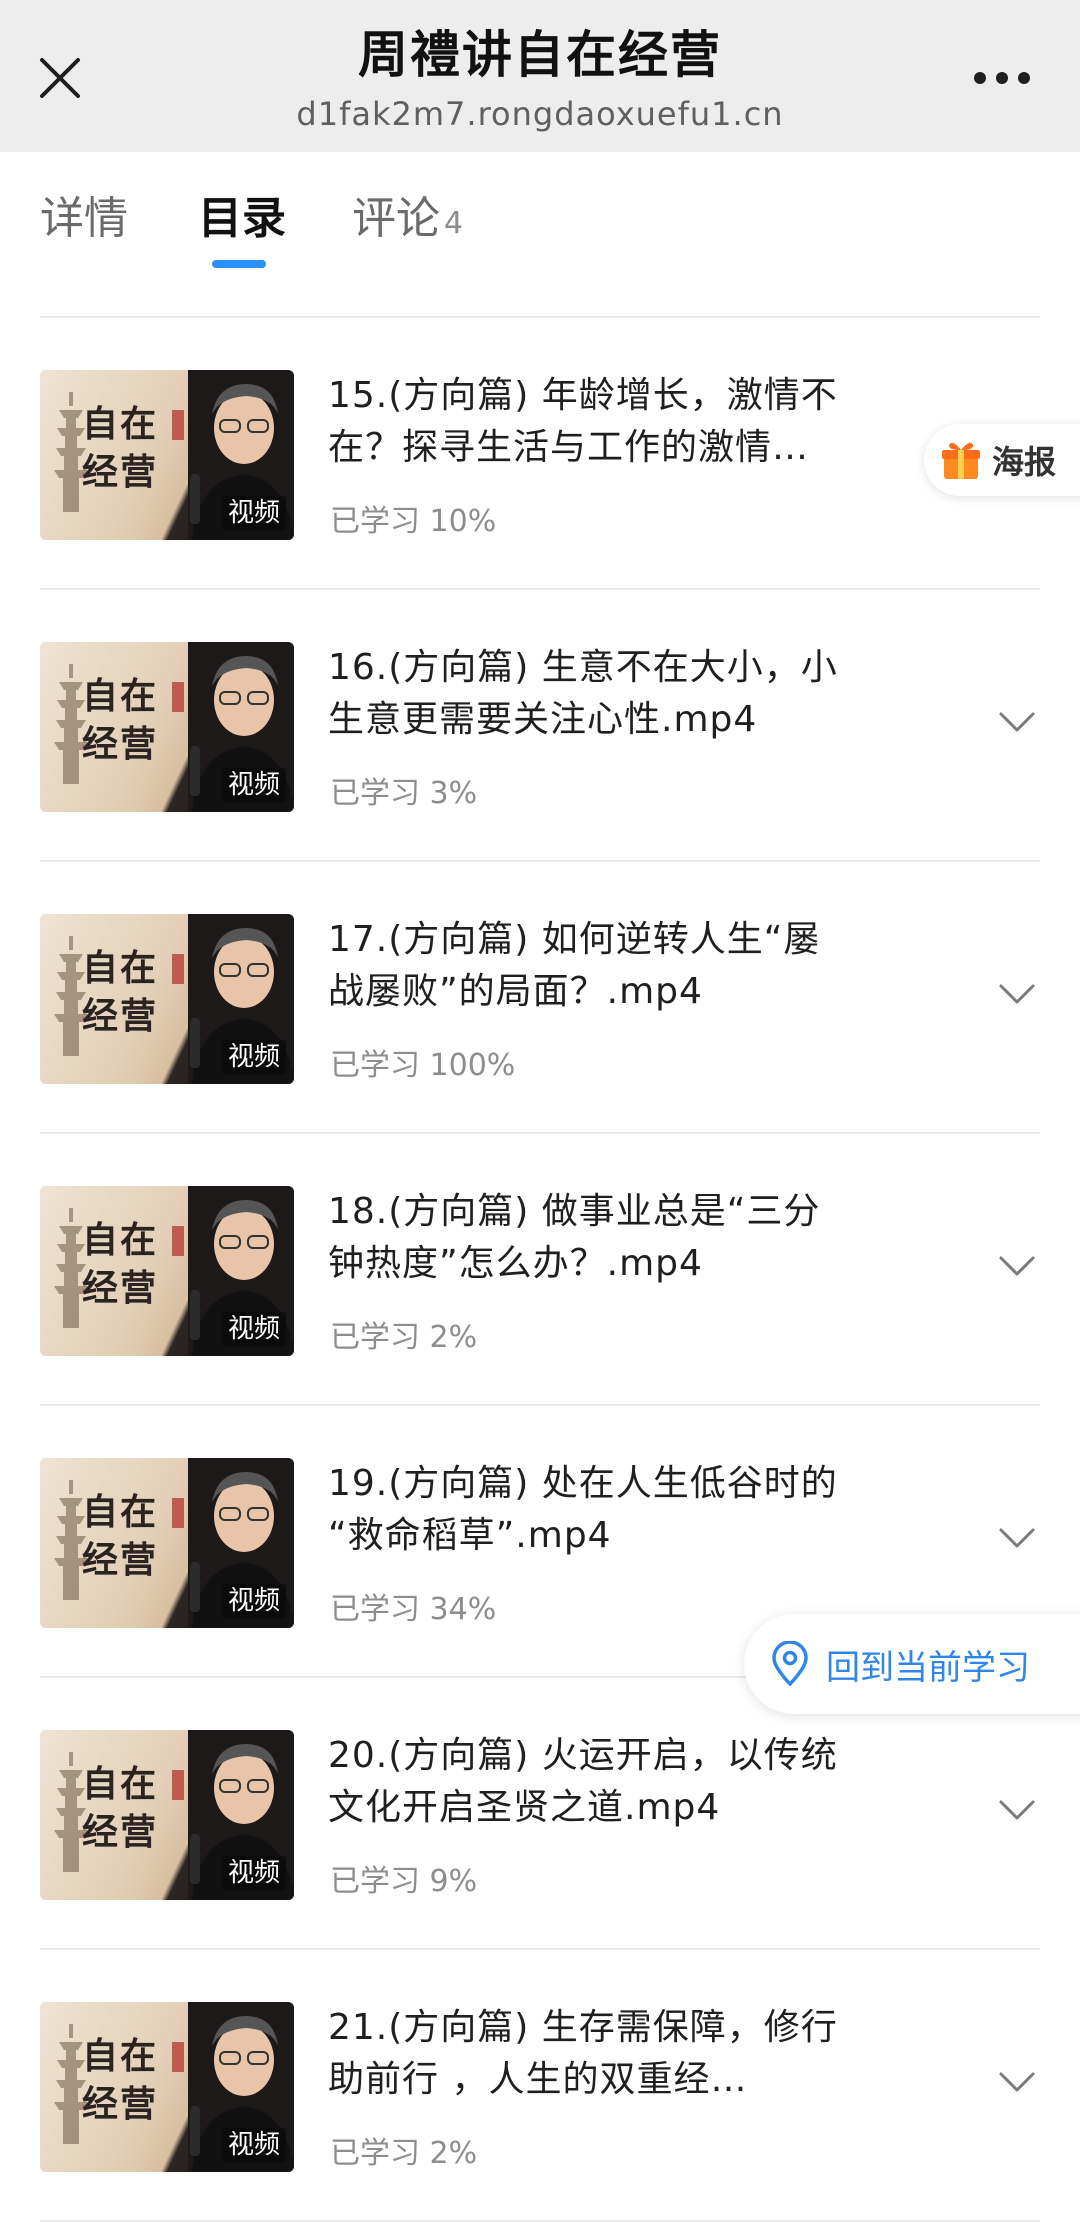 The height and width of the screenshot is (2222, 1080). Describe the element at coordinates (574, 939) in the screenshot. I see `lesson-title-line: 17.(方向篇) 如何逆转人生“屡` at that location.